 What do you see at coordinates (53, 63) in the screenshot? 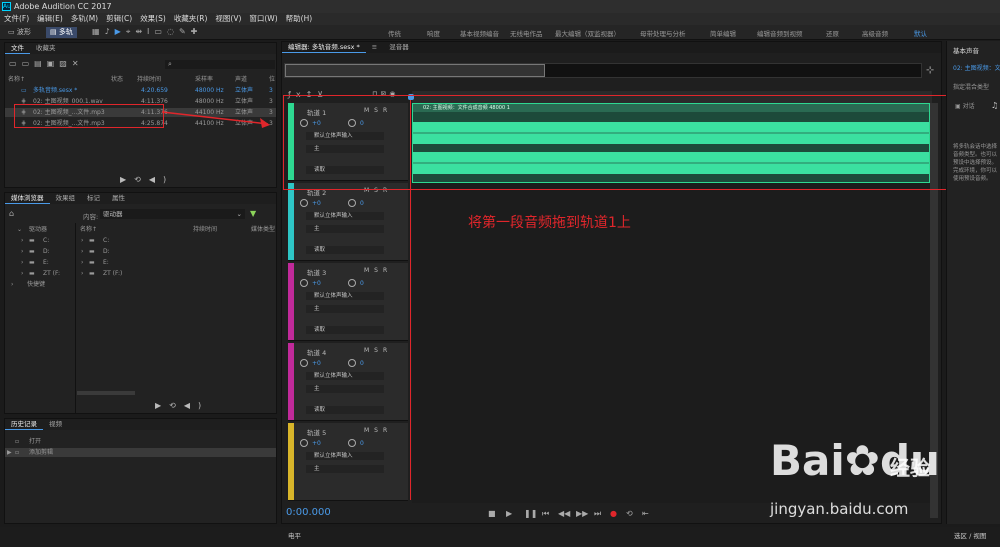
I see `close-file-icon: ▣` at bounding box center [53, 63].